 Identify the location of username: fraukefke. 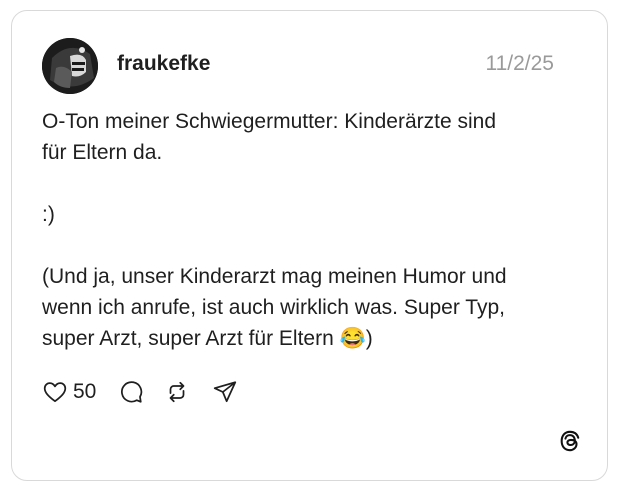
(163, 64).